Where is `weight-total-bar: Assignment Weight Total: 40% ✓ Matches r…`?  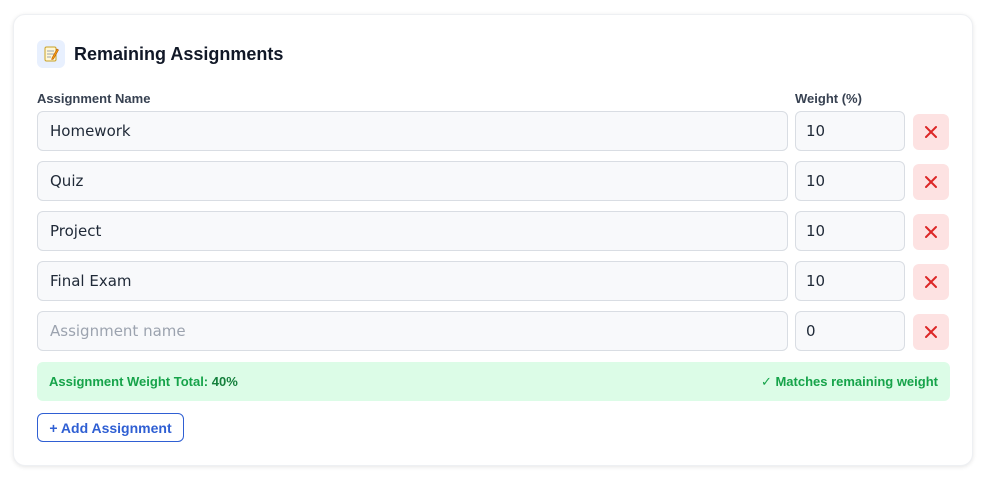 weight-total-bar: Assignment Weight Total: 40% ✓ Matches r… is located at coordinates (493, 381).